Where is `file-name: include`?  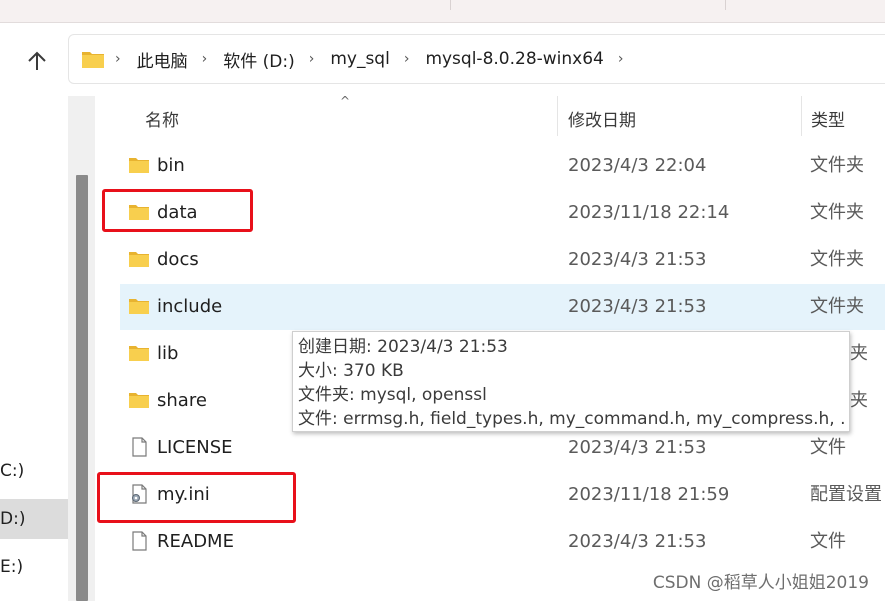
file-name: include is located at coordinates (190, 306).